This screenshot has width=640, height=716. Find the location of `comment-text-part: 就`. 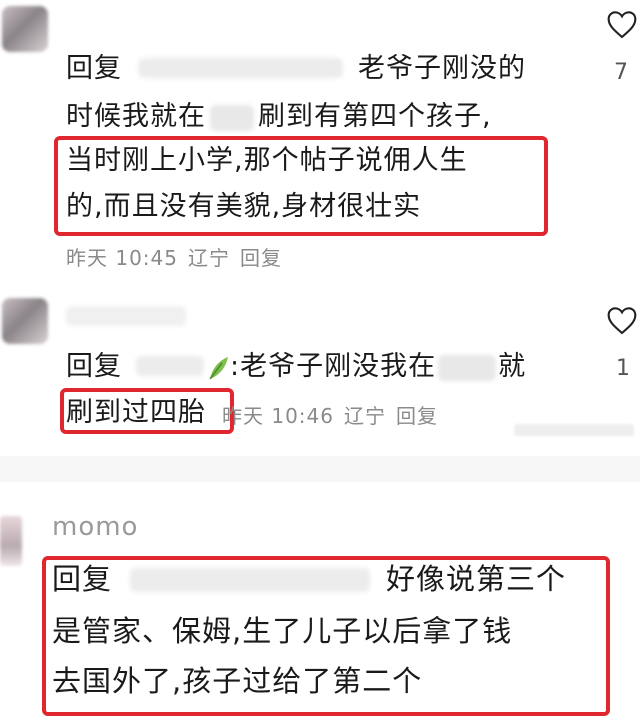

comment-text-part: 就 is located at coordinates (512, 366).